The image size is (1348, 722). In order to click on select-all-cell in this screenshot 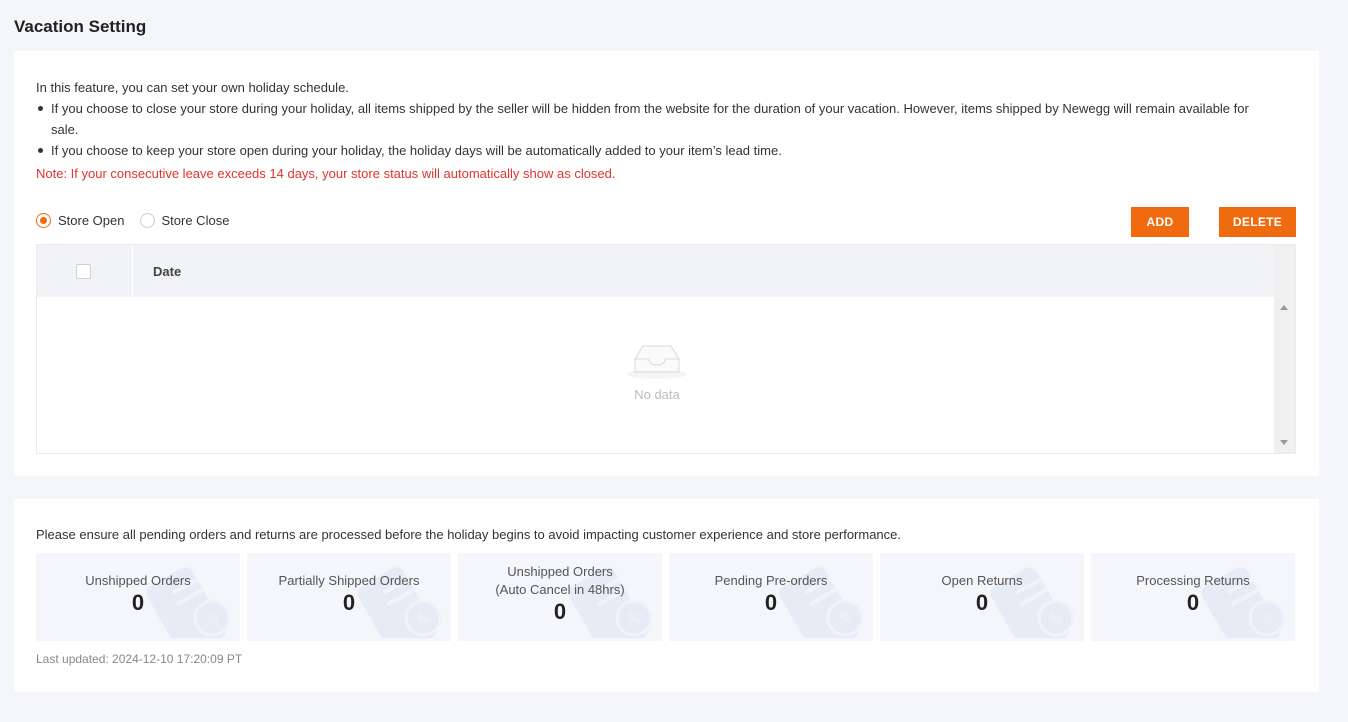, I will do `click(85, 271)`.